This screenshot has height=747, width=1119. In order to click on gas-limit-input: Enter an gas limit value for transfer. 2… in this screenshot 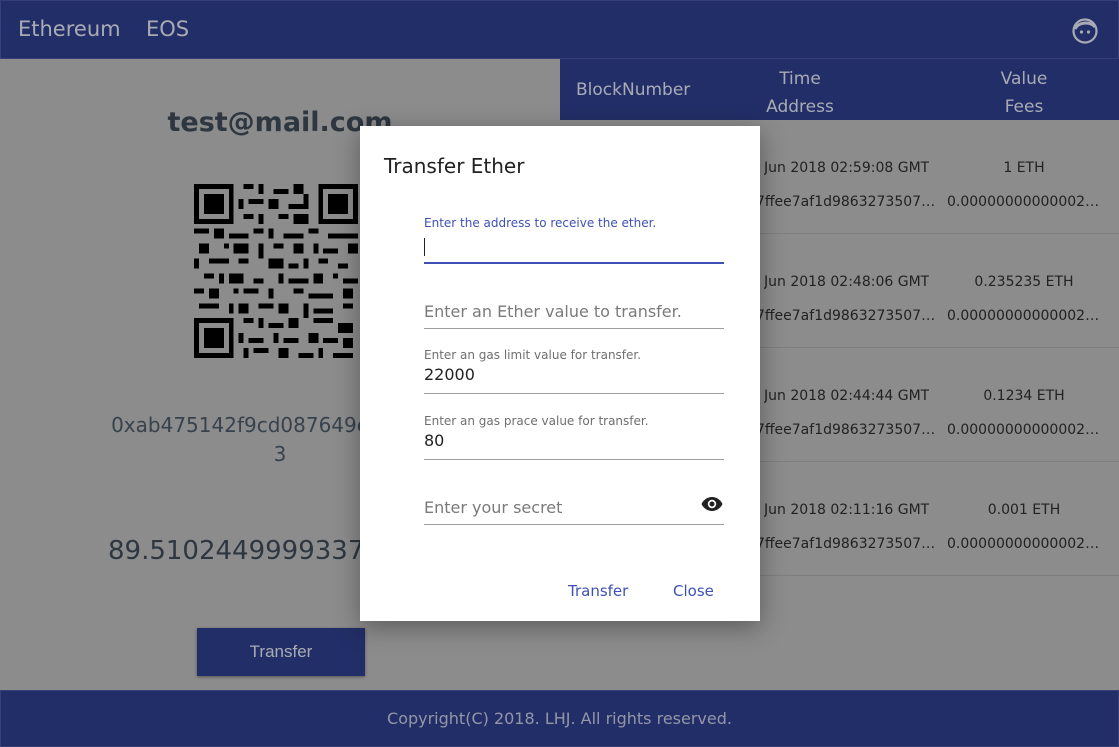, I will do `click(574, 371)`.